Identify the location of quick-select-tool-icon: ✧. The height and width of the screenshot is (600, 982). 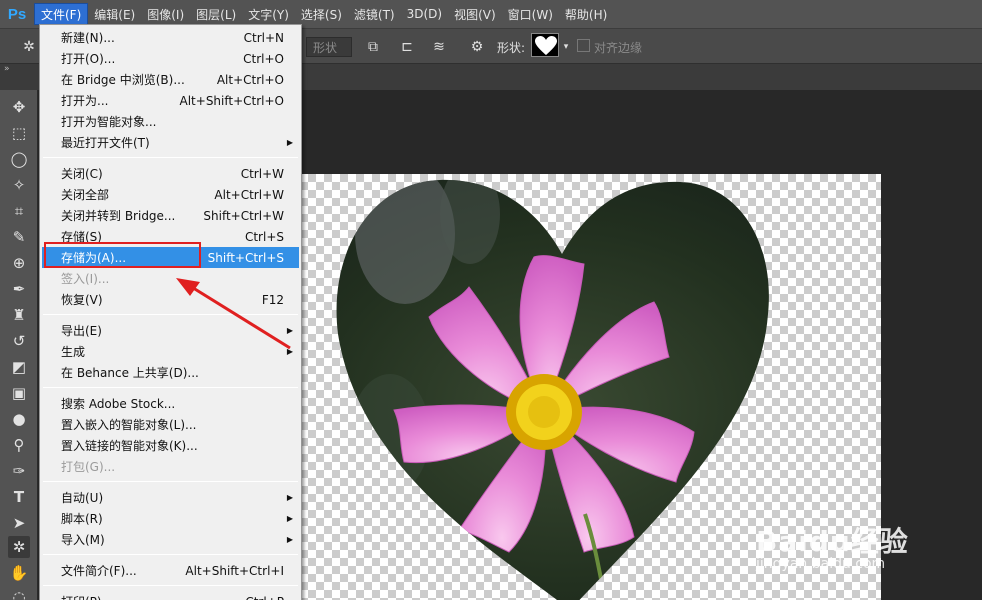
(19, 185).